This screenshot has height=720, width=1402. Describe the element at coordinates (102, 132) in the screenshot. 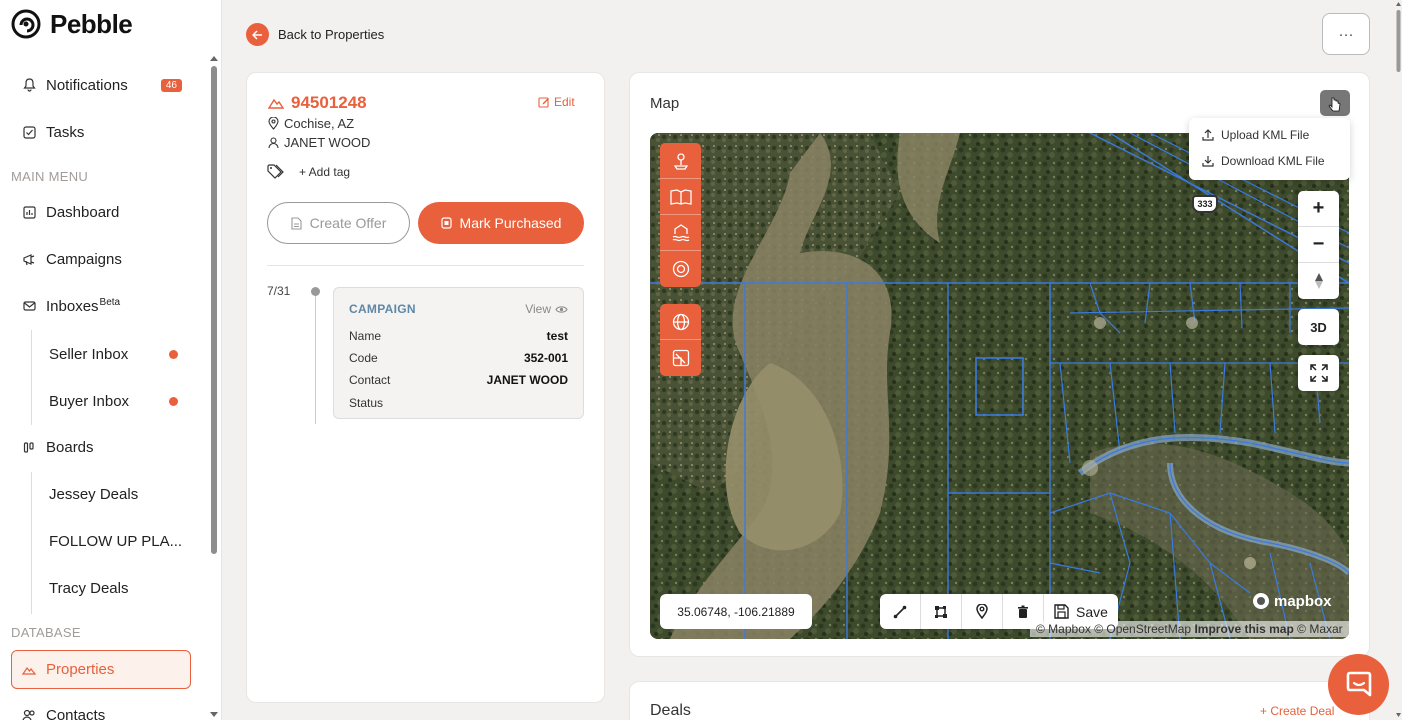

I see `sidebar-item-tasks: Tasks` at that location.